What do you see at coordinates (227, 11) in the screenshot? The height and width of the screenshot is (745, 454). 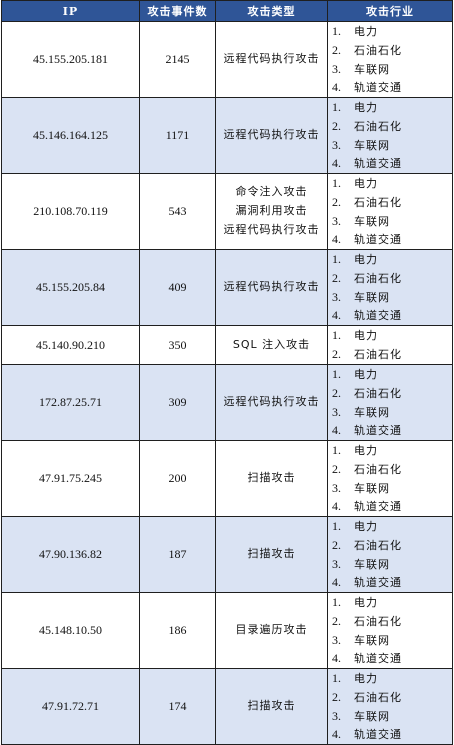 I see `table-header-row: IP 攻击事件数 攻击类型 攻击行业` at bounding box center [227, 11].